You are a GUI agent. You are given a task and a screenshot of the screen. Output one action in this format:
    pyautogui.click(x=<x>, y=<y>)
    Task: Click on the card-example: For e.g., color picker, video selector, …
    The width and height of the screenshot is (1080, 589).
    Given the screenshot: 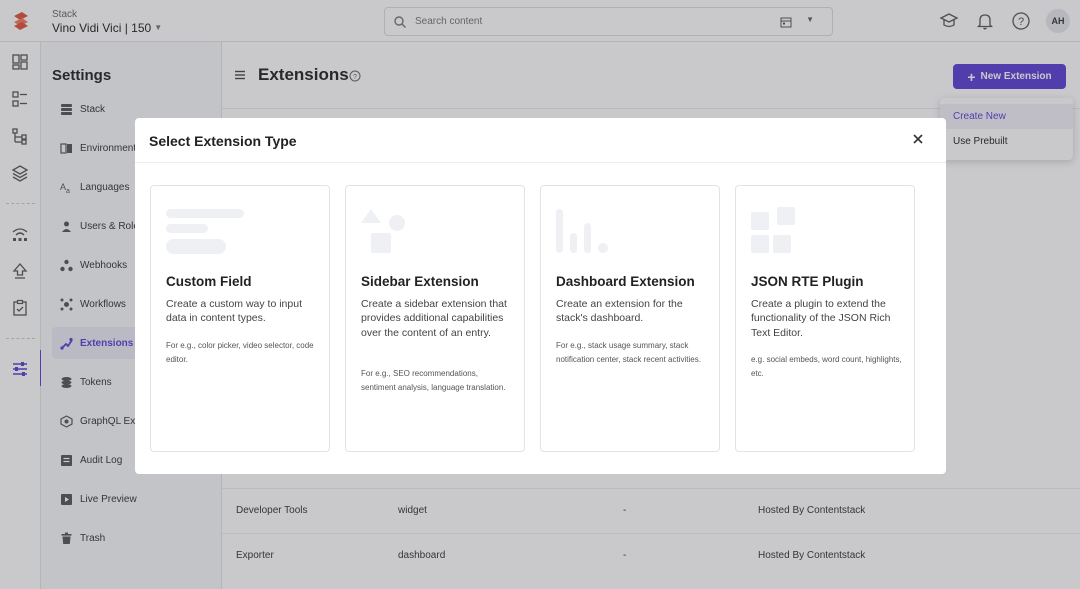 What is the action you would take?
    pyautogui.click(x=240, y=352)
    